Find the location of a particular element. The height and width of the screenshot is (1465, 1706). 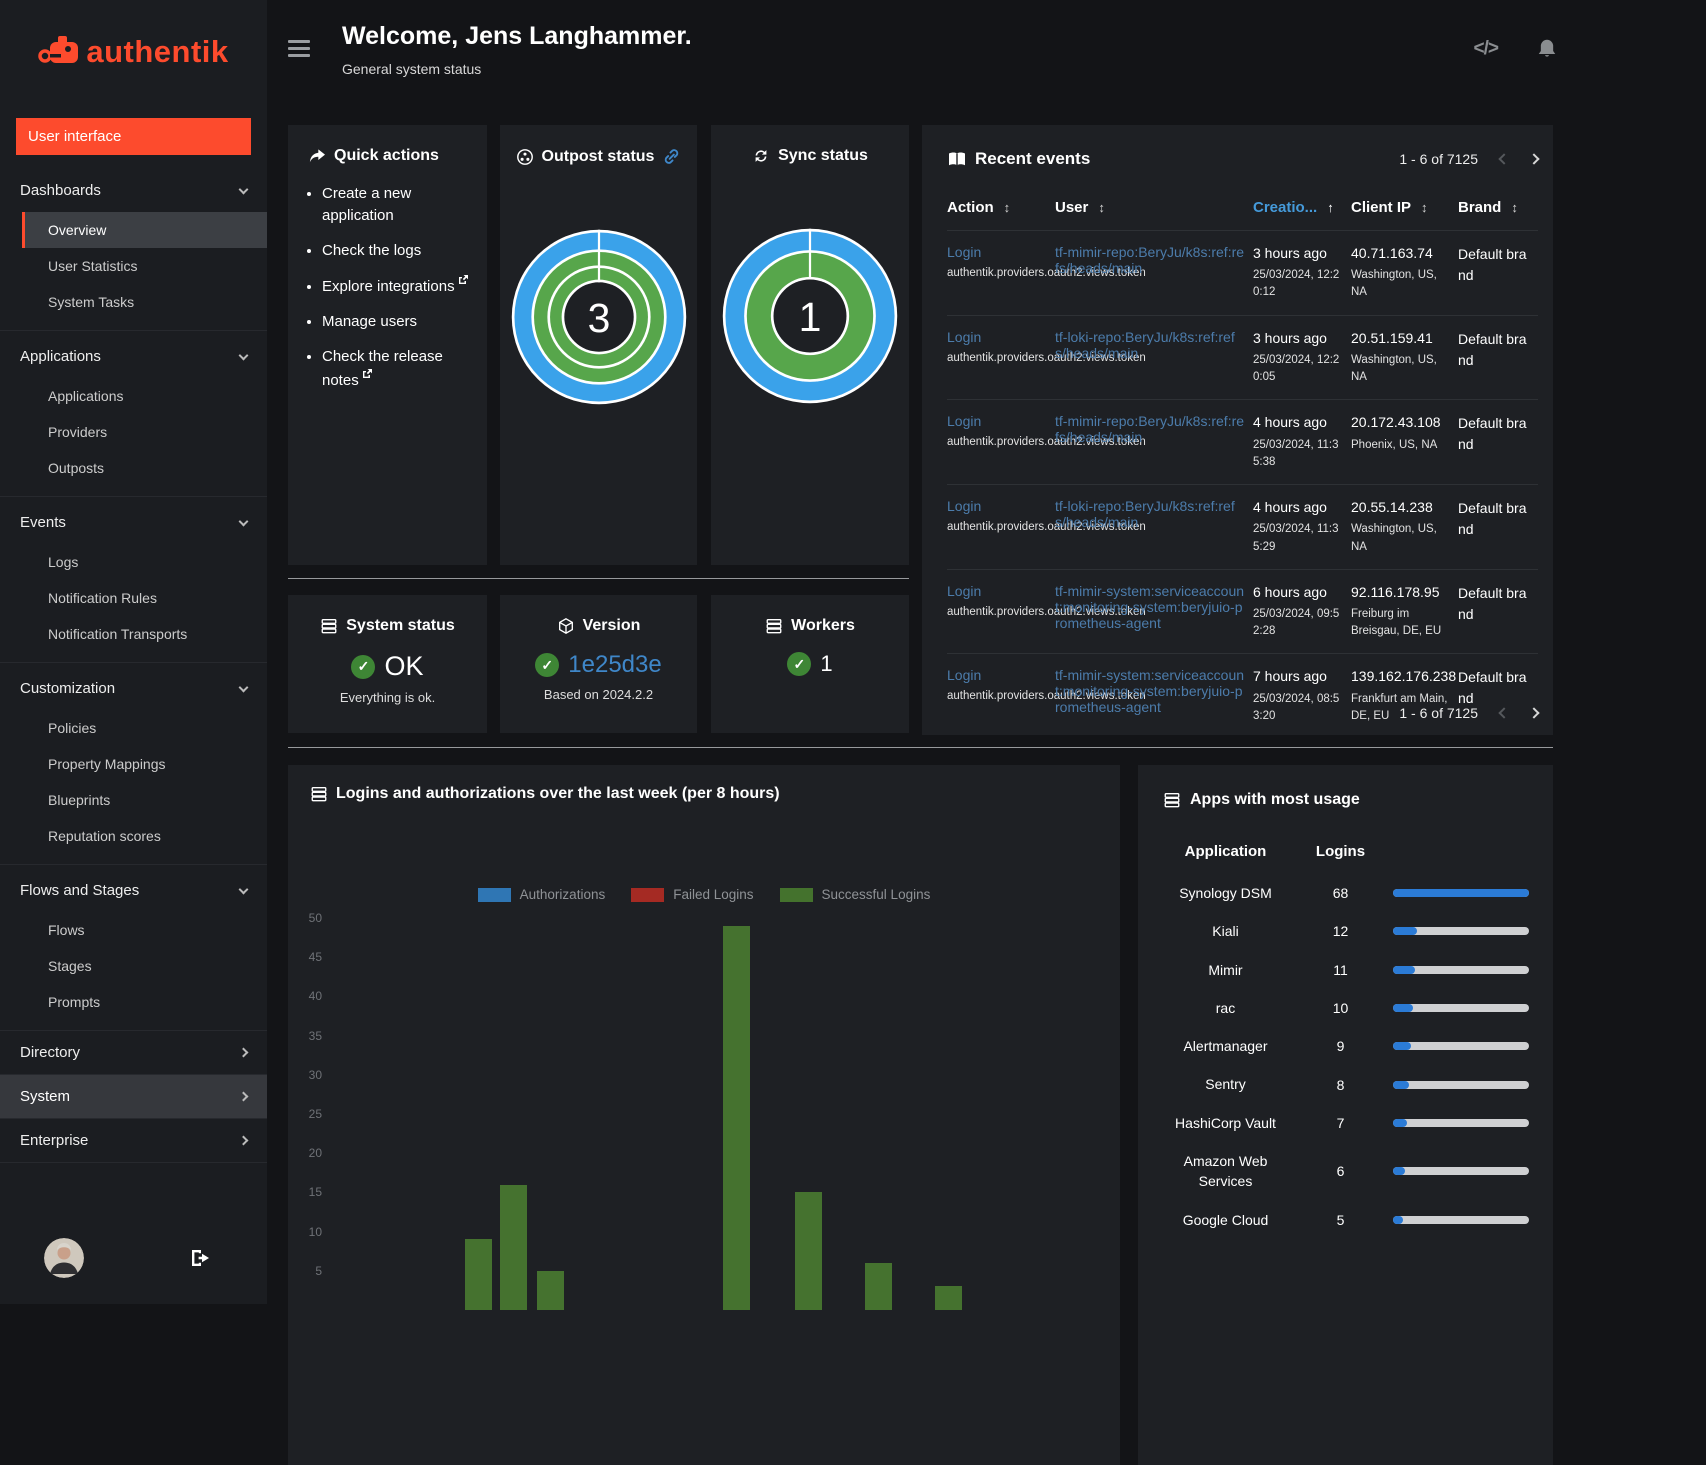

server-icon is located at coordinates (1172, 800).